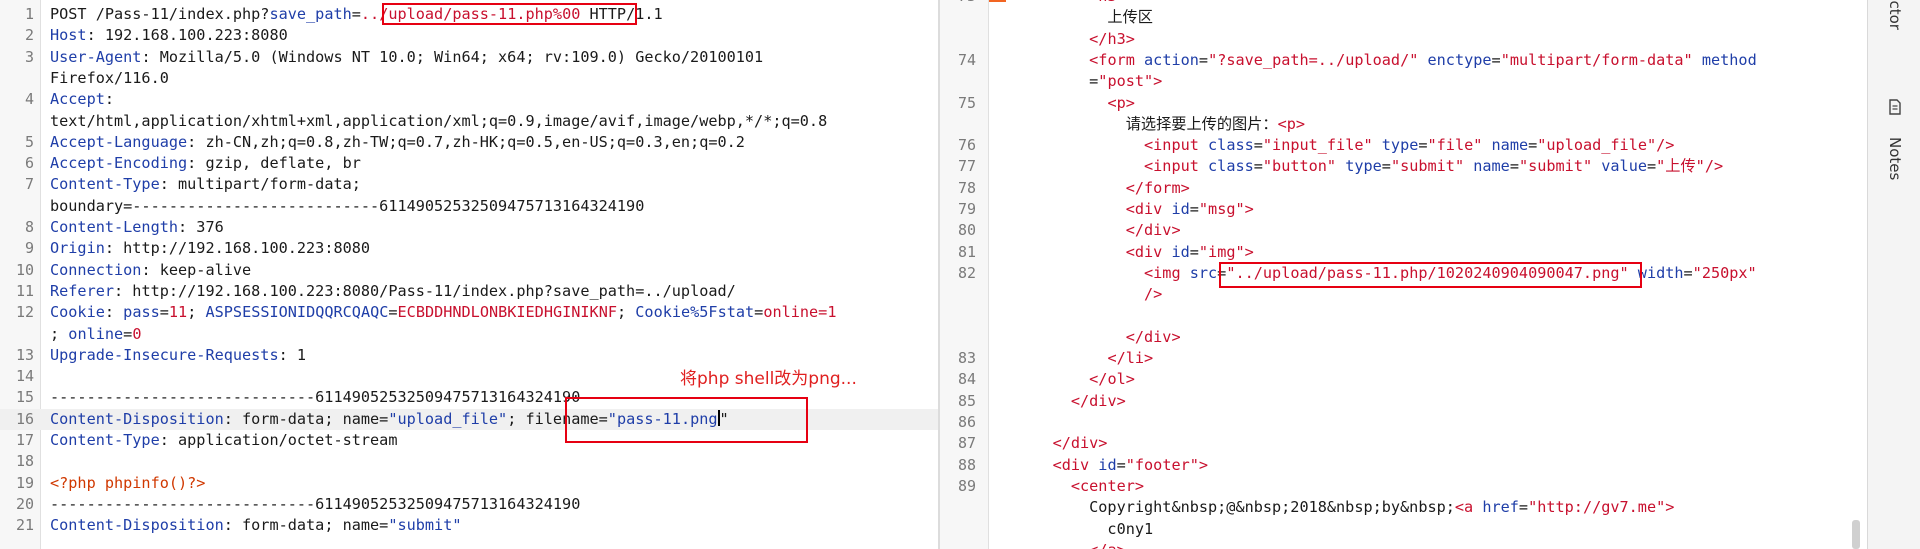  Describe the element at coordinates (77, 248) in the screenshot. I see `token: Origin` at that location.